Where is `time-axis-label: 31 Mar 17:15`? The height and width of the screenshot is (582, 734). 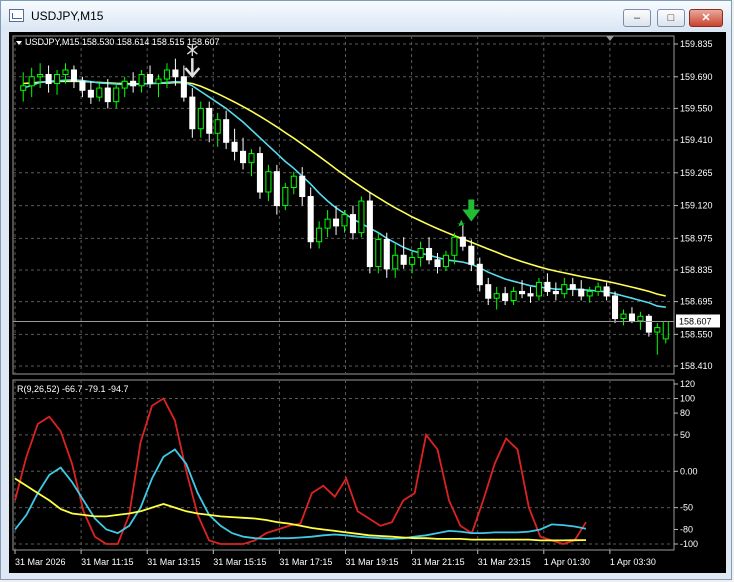
time-axis-label: 31 Mar 17:15 is located at coordinates (305, 562).